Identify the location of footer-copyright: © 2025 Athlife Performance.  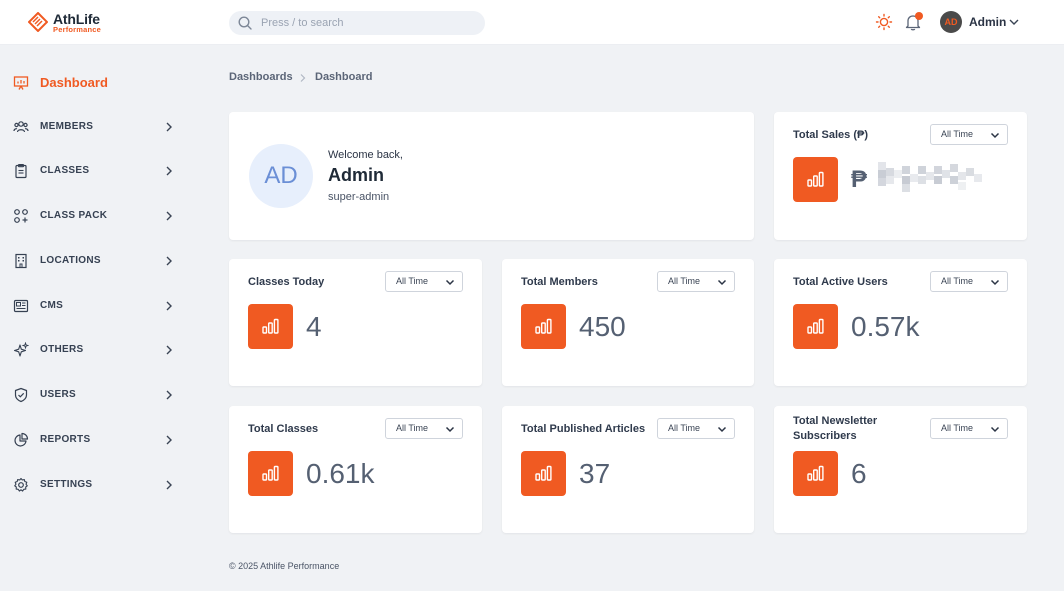
(284, 566).